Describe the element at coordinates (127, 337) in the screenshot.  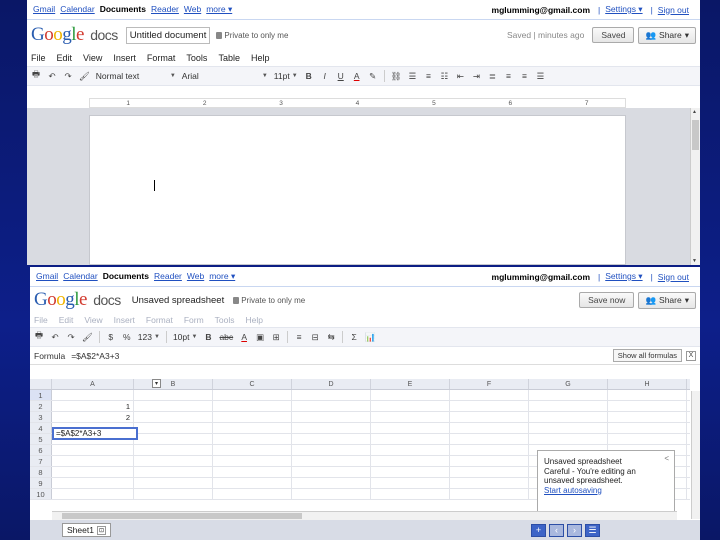
I see `percent-icon: %` at that location.